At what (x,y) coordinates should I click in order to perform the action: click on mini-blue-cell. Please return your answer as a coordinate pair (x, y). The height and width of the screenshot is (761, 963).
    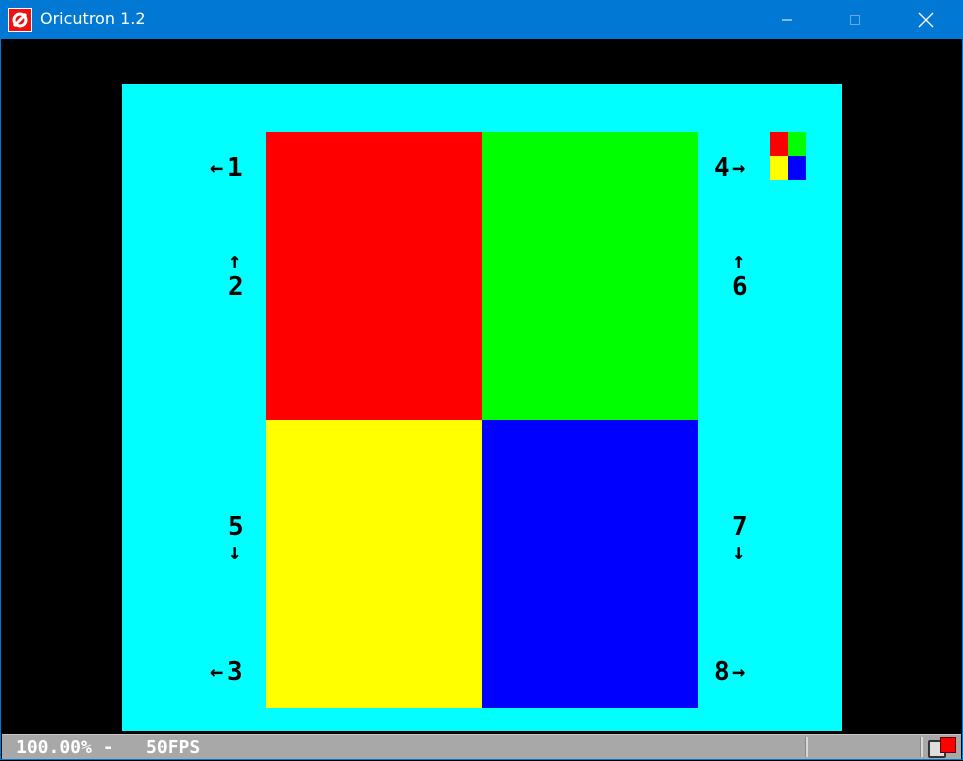
    Looking at the image, I should click on (797, 168).